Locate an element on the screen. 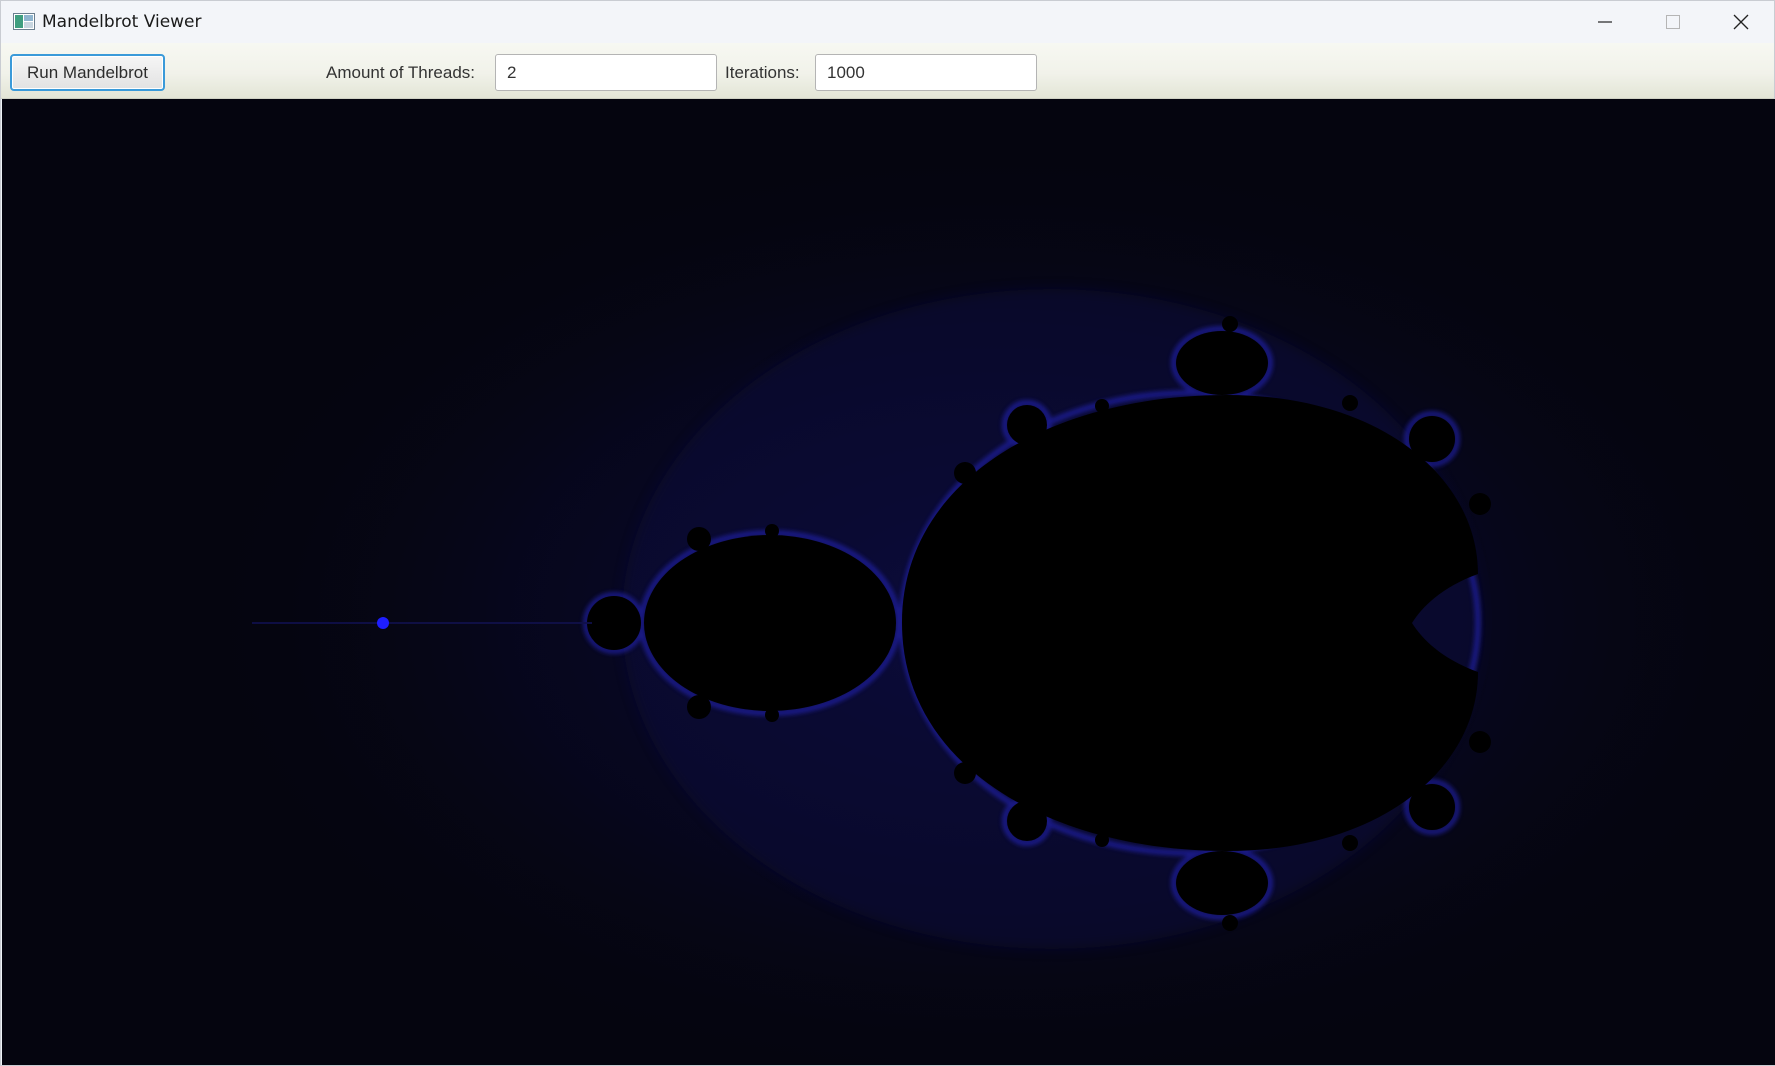 The width and height of the screenshot is (1775, 1066). close-button is located at coordinates (1741, 22).